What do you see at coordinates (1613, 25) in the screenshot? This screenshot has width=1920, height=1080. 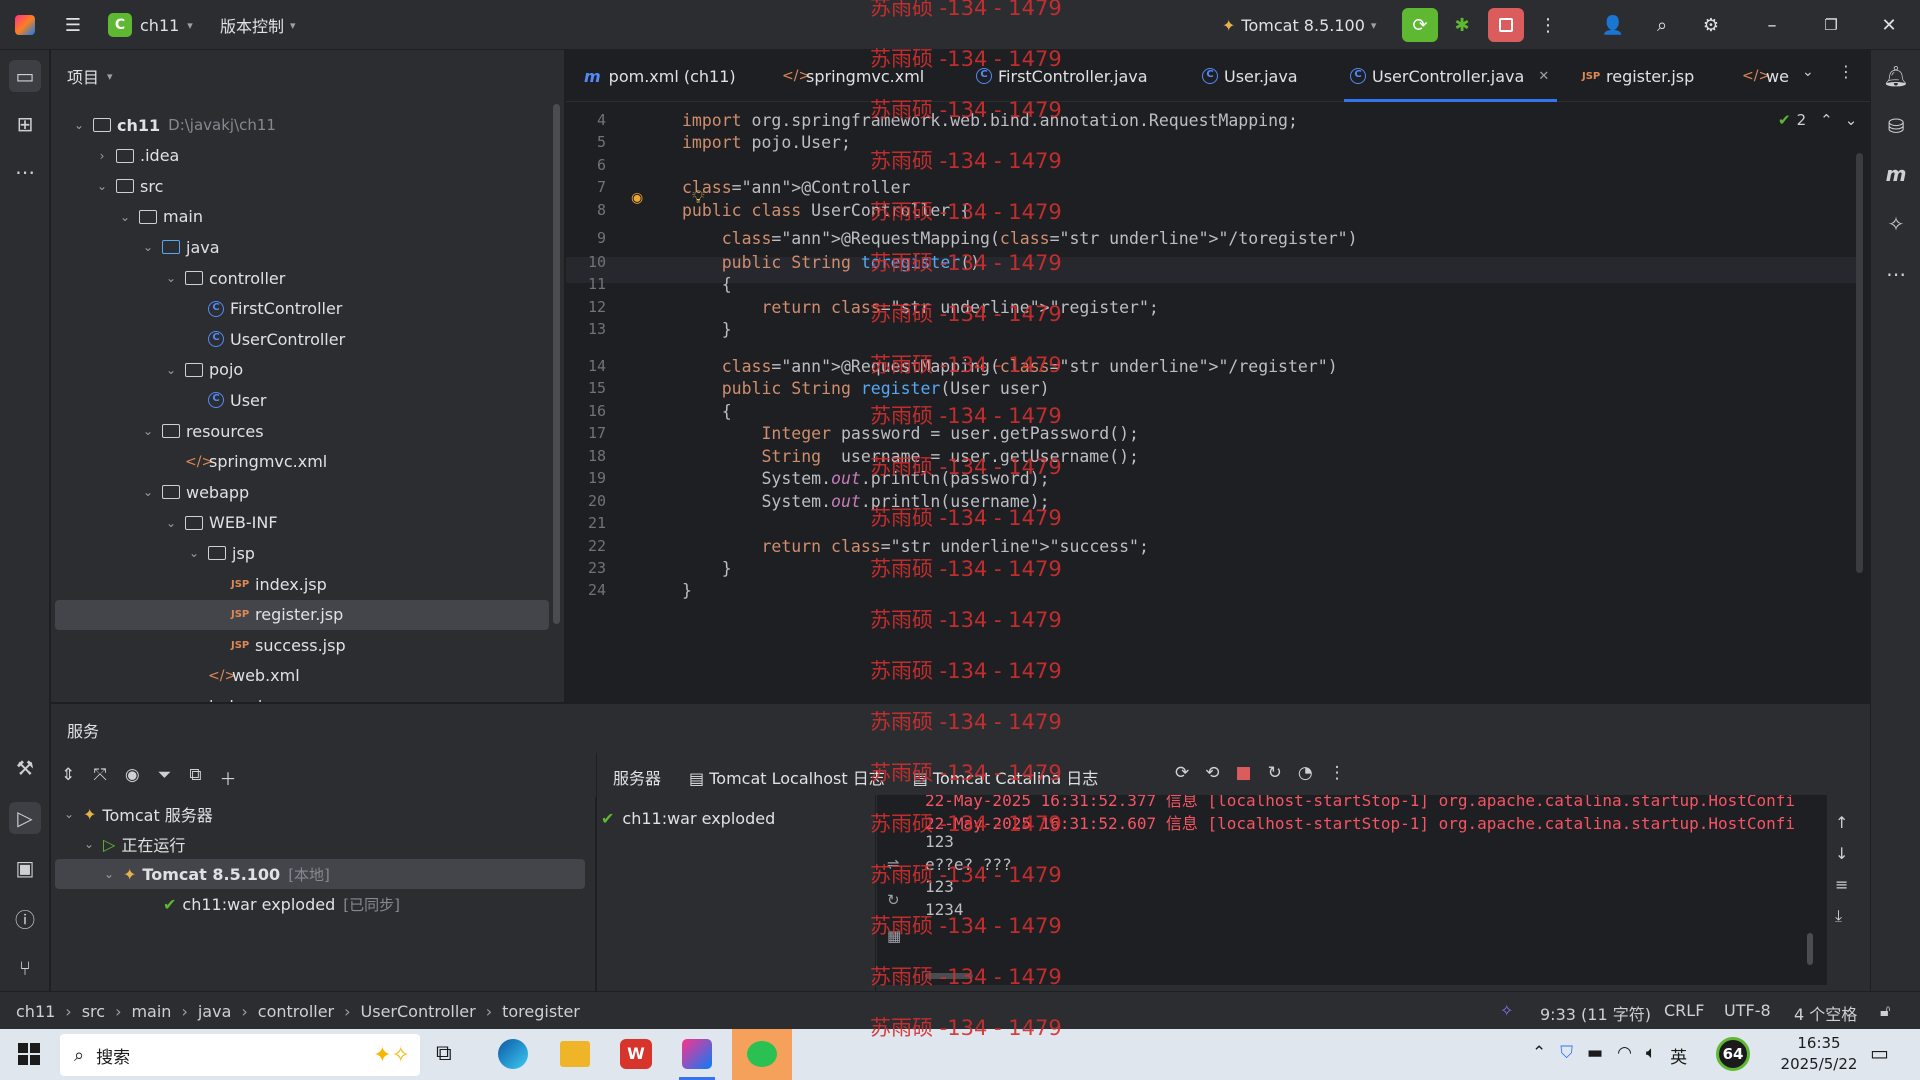 I see `add-user-icon: 👤` at bounding box center [1613, 25].